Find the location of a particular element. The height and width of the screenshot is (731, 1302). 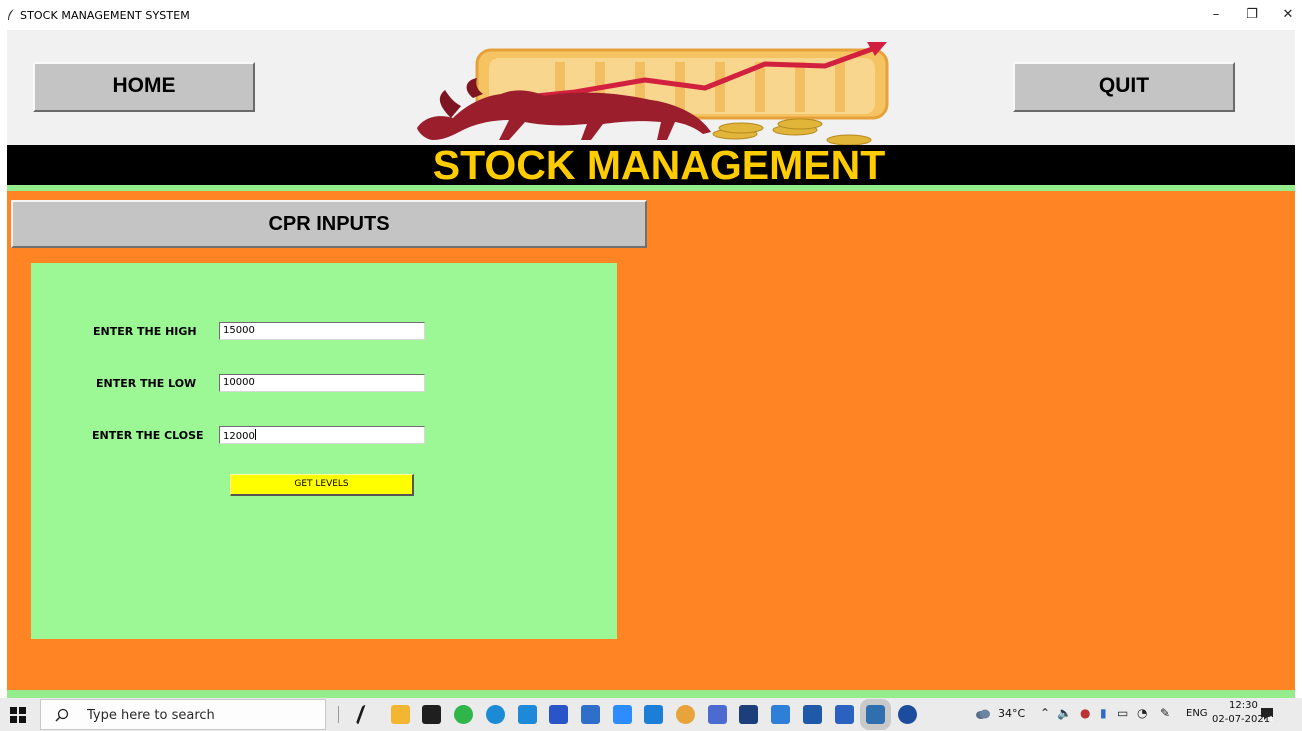

pycharm-icon is located at coordinates (431, 714).